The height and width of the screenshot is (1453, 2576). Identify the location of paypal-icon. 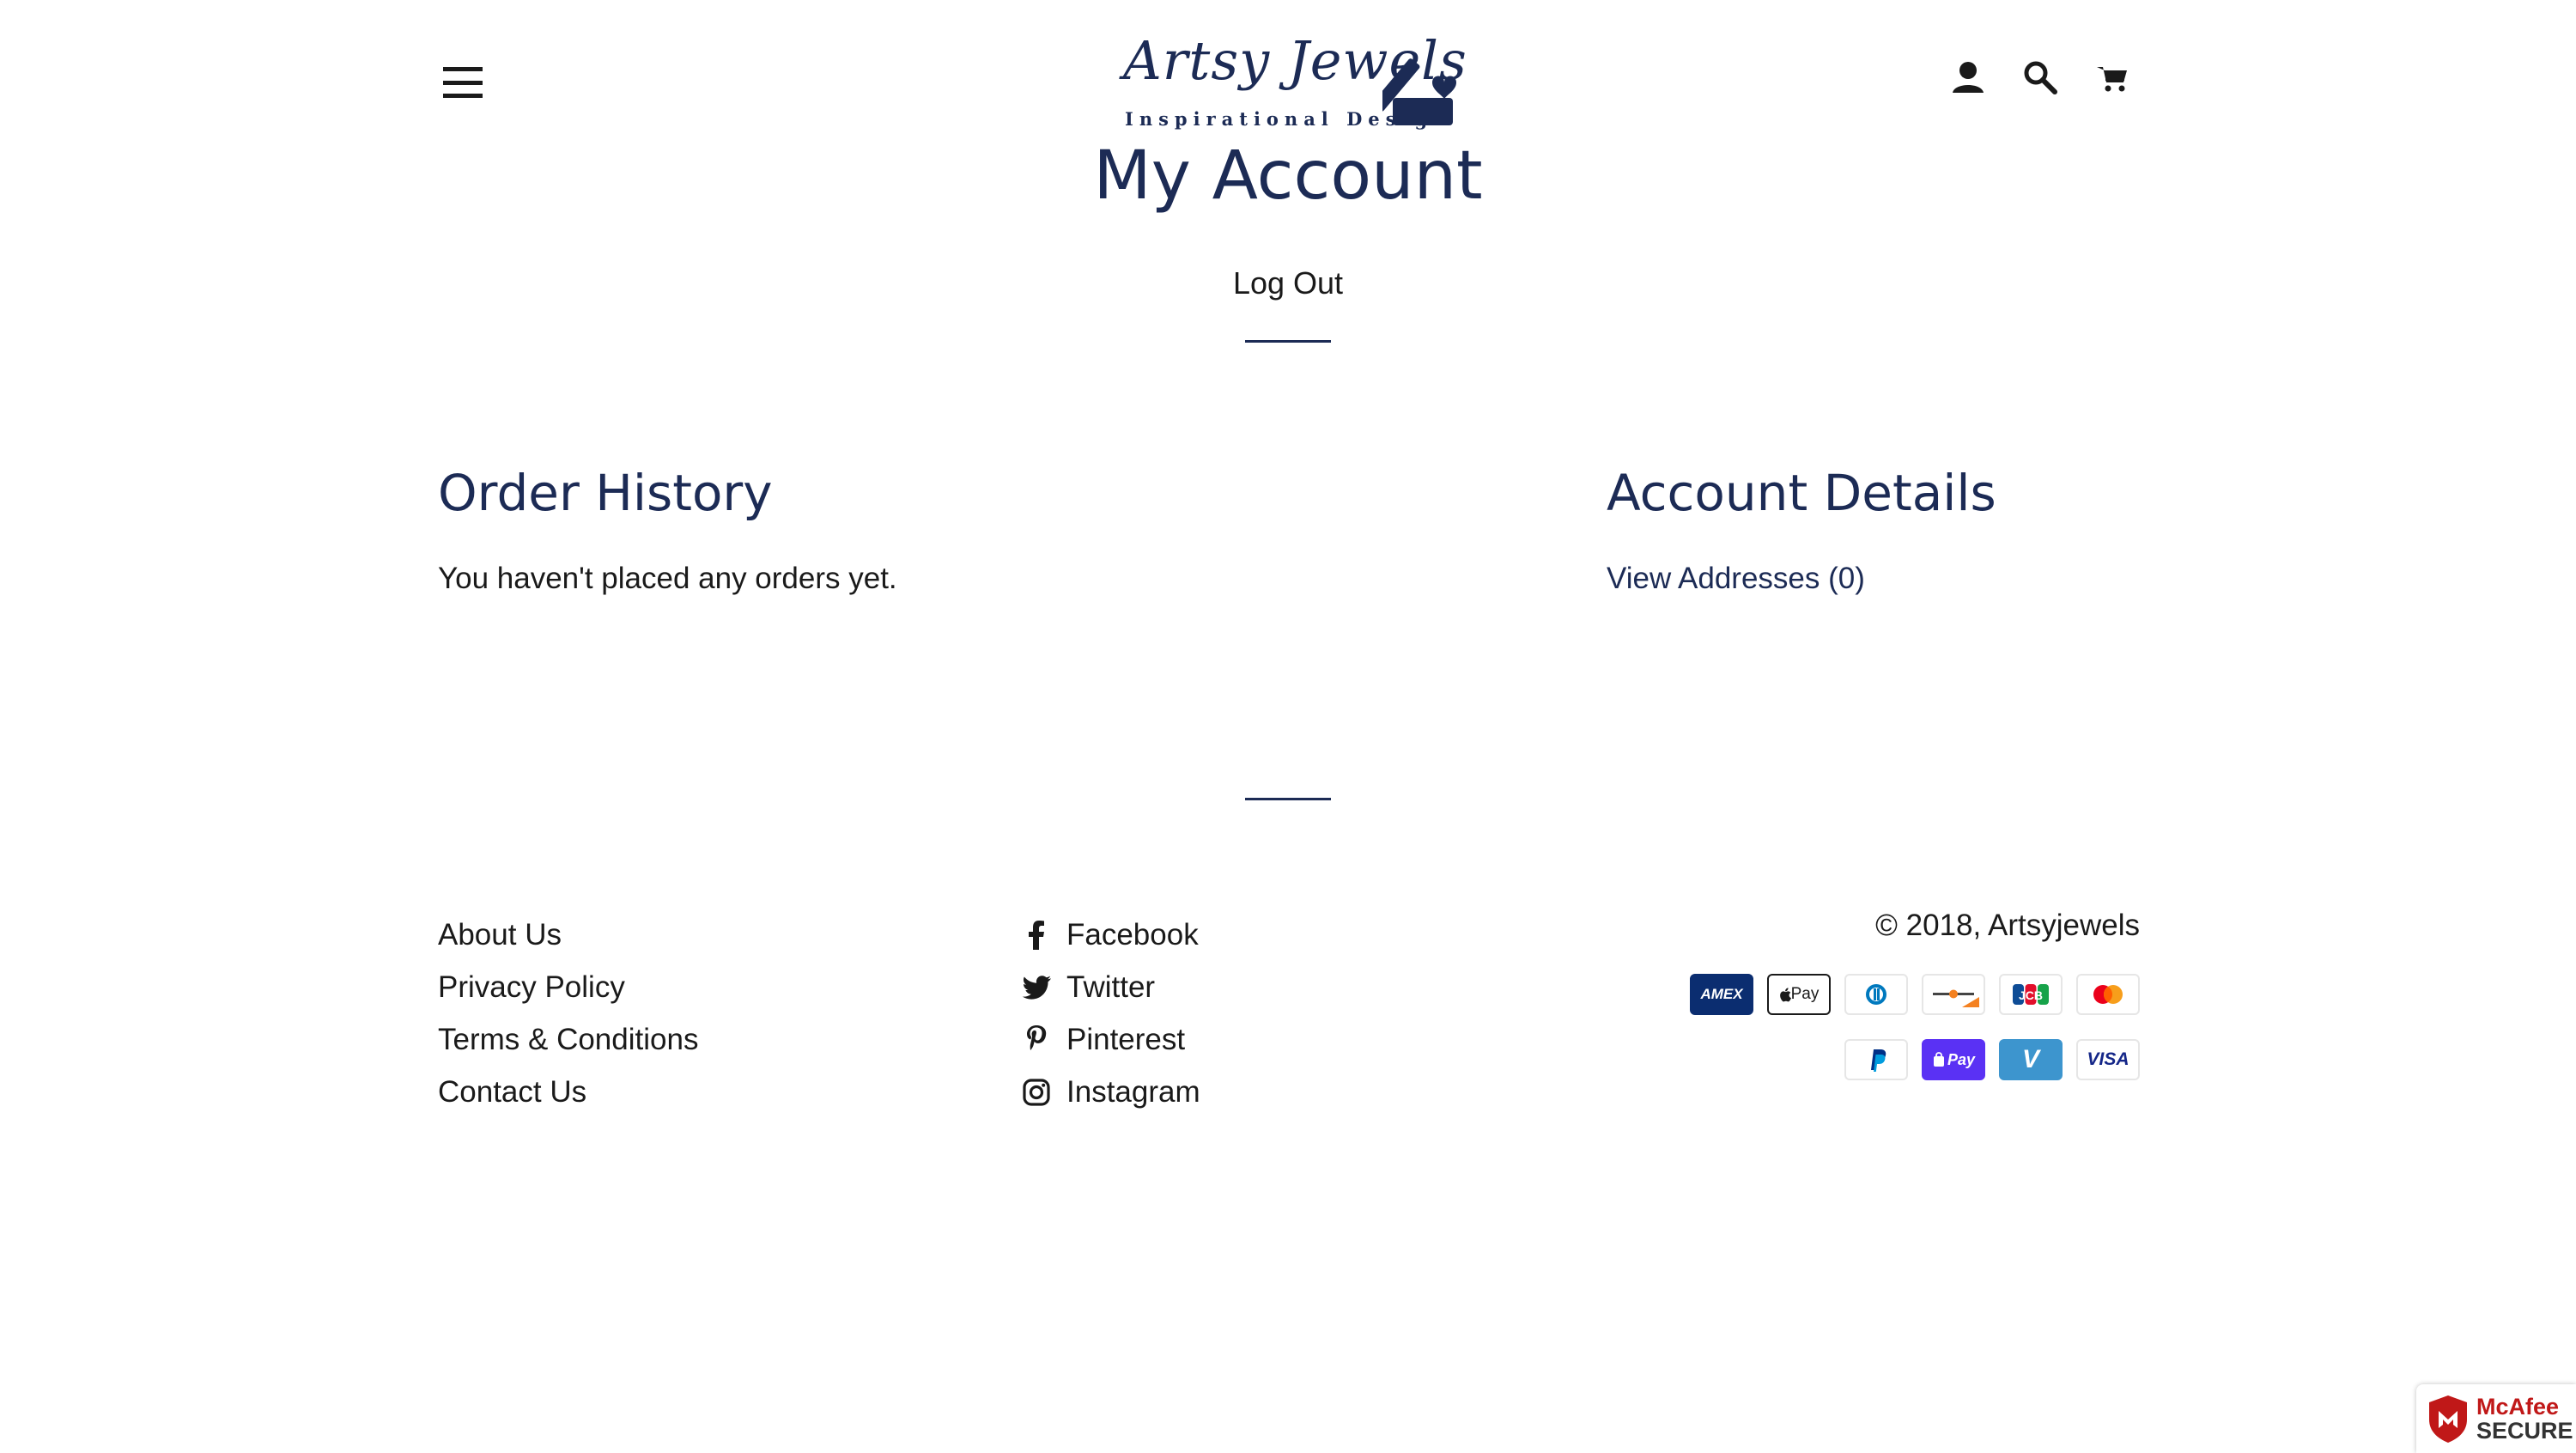
(1876, 1060).